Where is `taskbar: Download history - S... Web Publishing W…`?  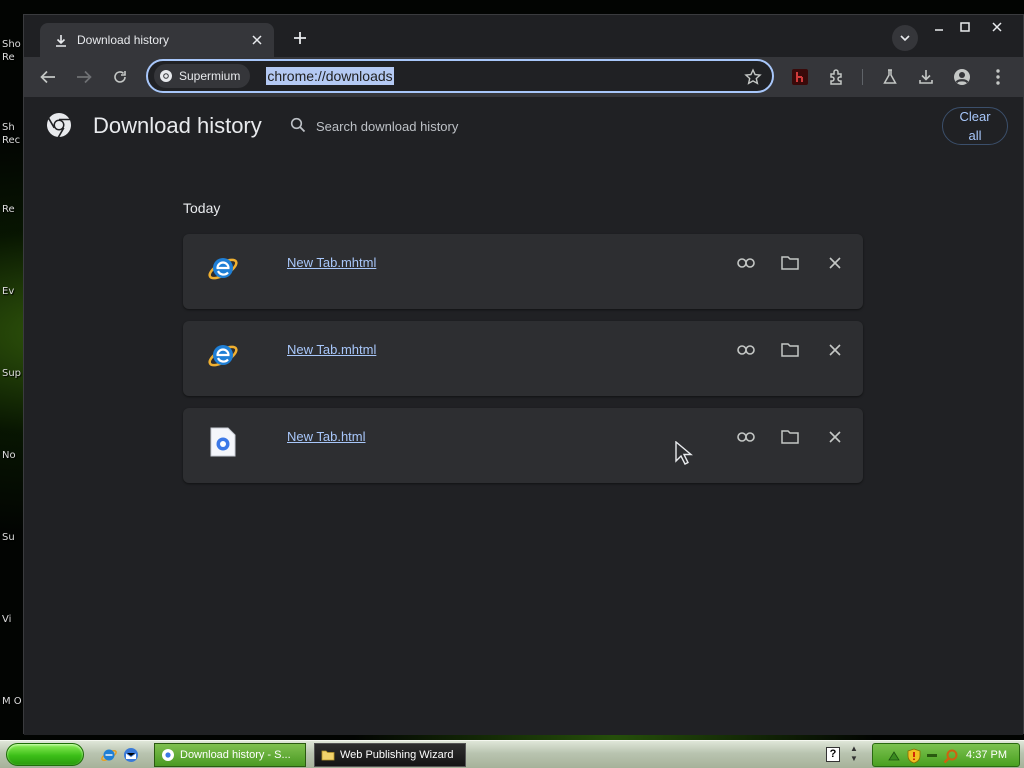
taskbar: Download history - S... Web Publishing W… is located at coordinates (512, 754).